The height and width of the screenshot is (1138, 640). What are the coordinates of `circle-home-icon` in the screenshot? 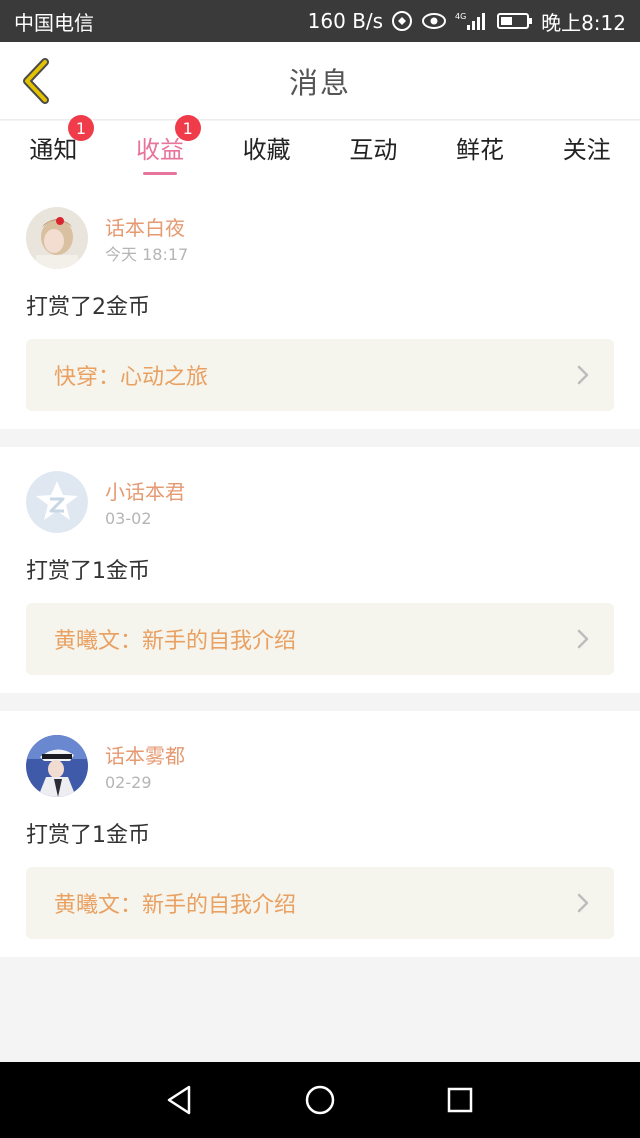 It's located at (320, 1100).